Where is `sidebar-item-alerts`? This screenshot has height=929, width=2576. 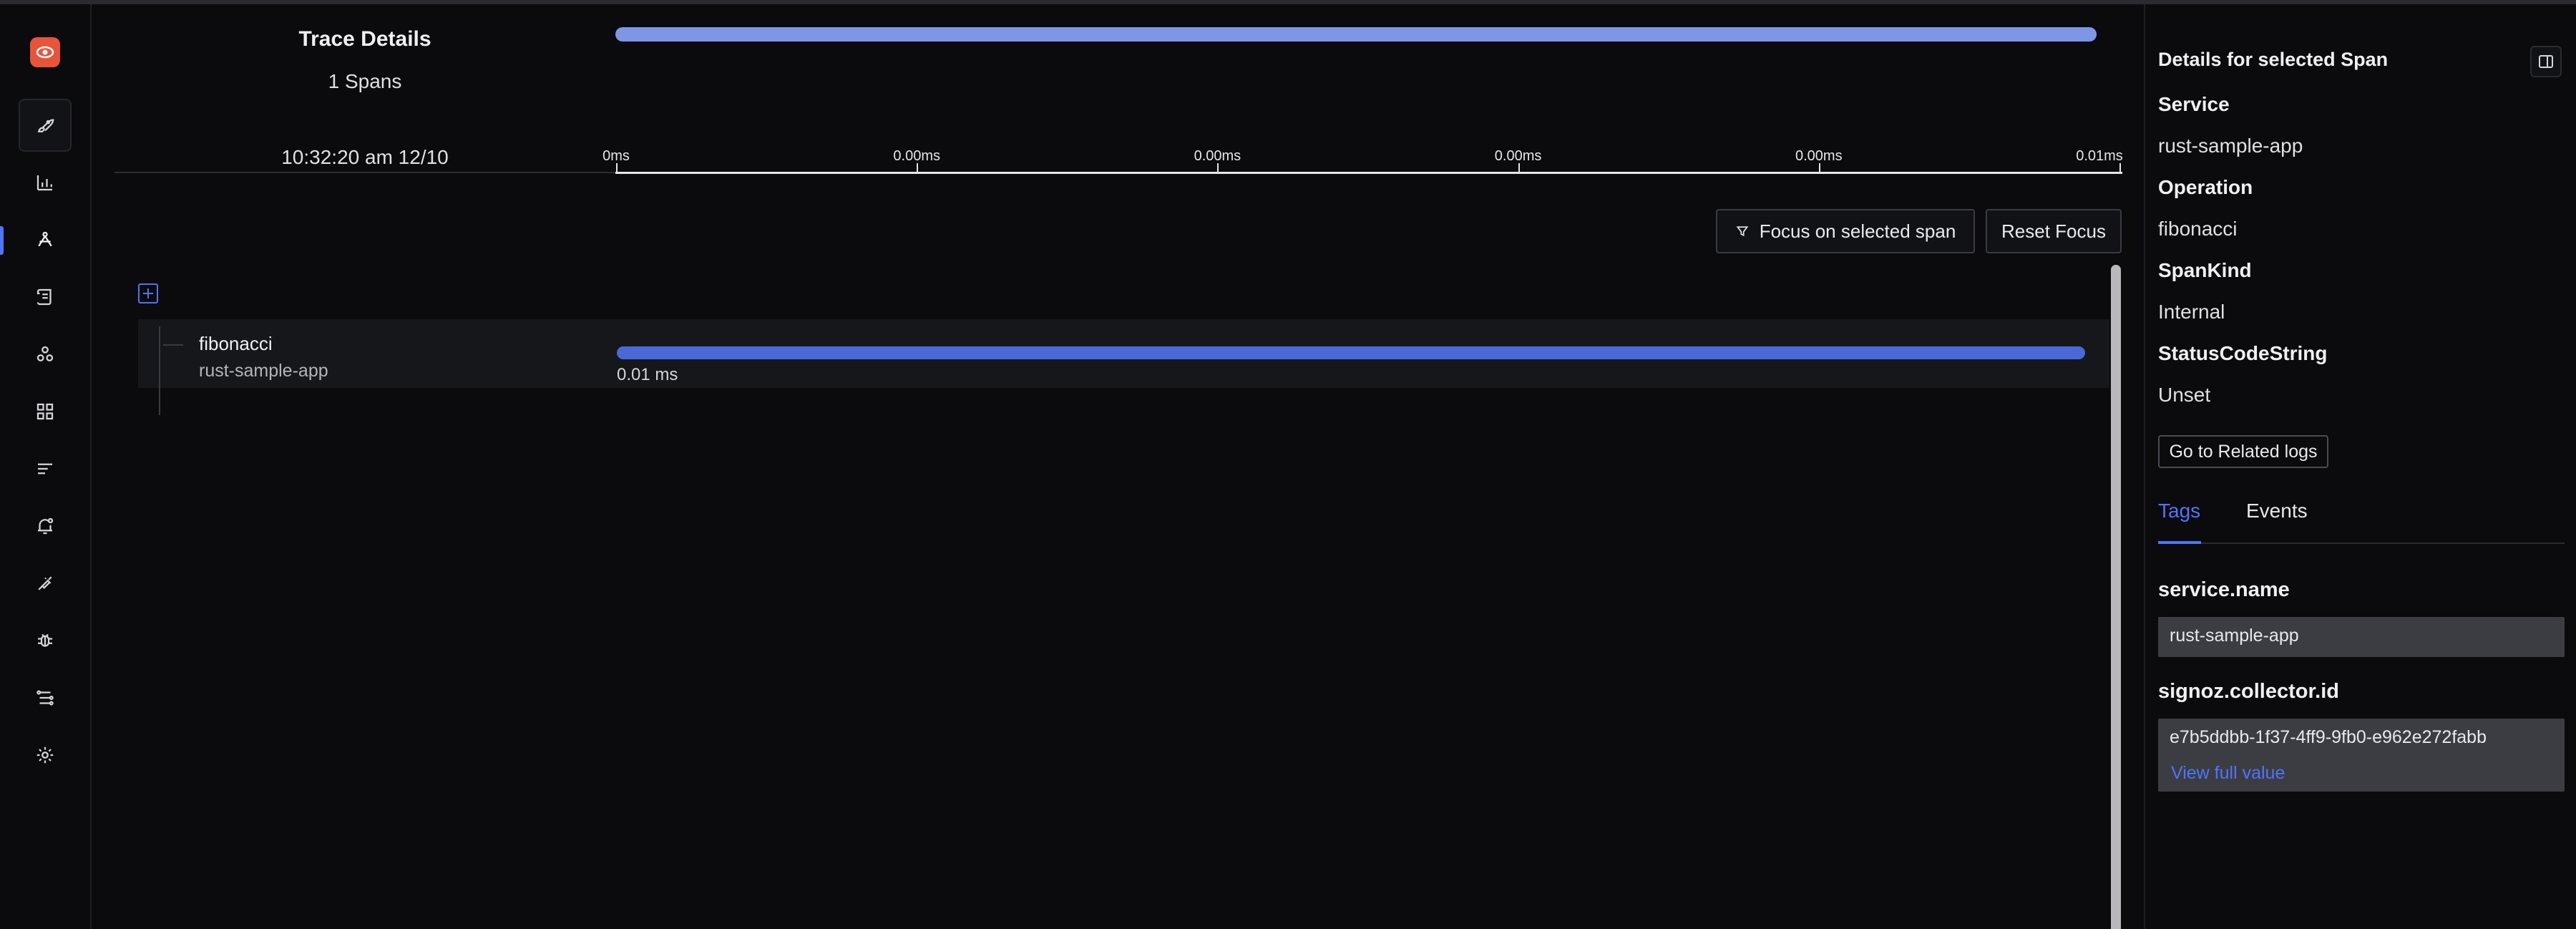 sidebar-item-alerts is located at coordinates (45, 526).